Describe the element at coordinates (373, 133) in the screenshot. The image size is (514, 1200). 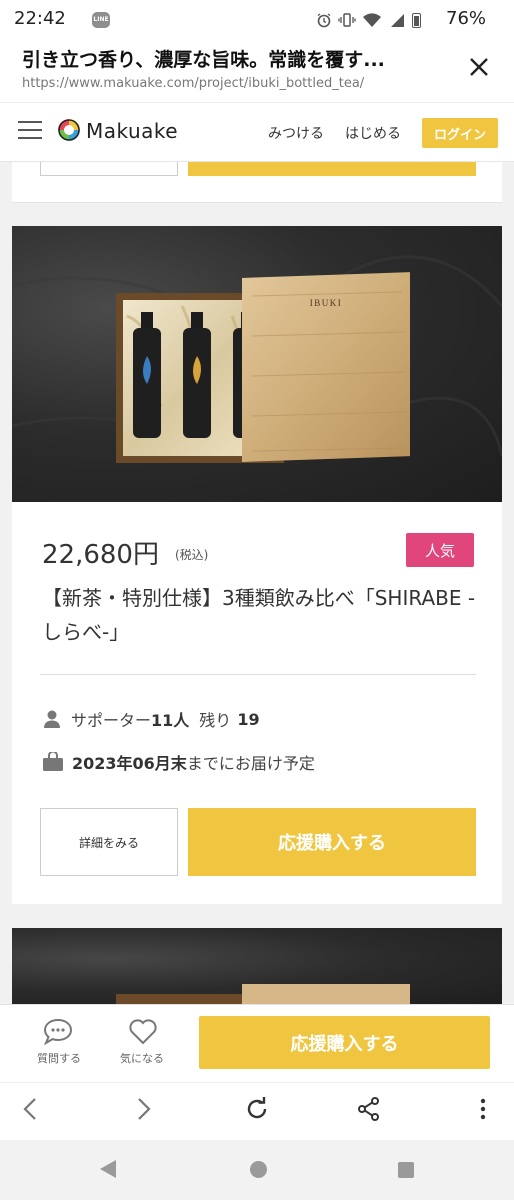
I see `nav-start: はじめる` at that location.